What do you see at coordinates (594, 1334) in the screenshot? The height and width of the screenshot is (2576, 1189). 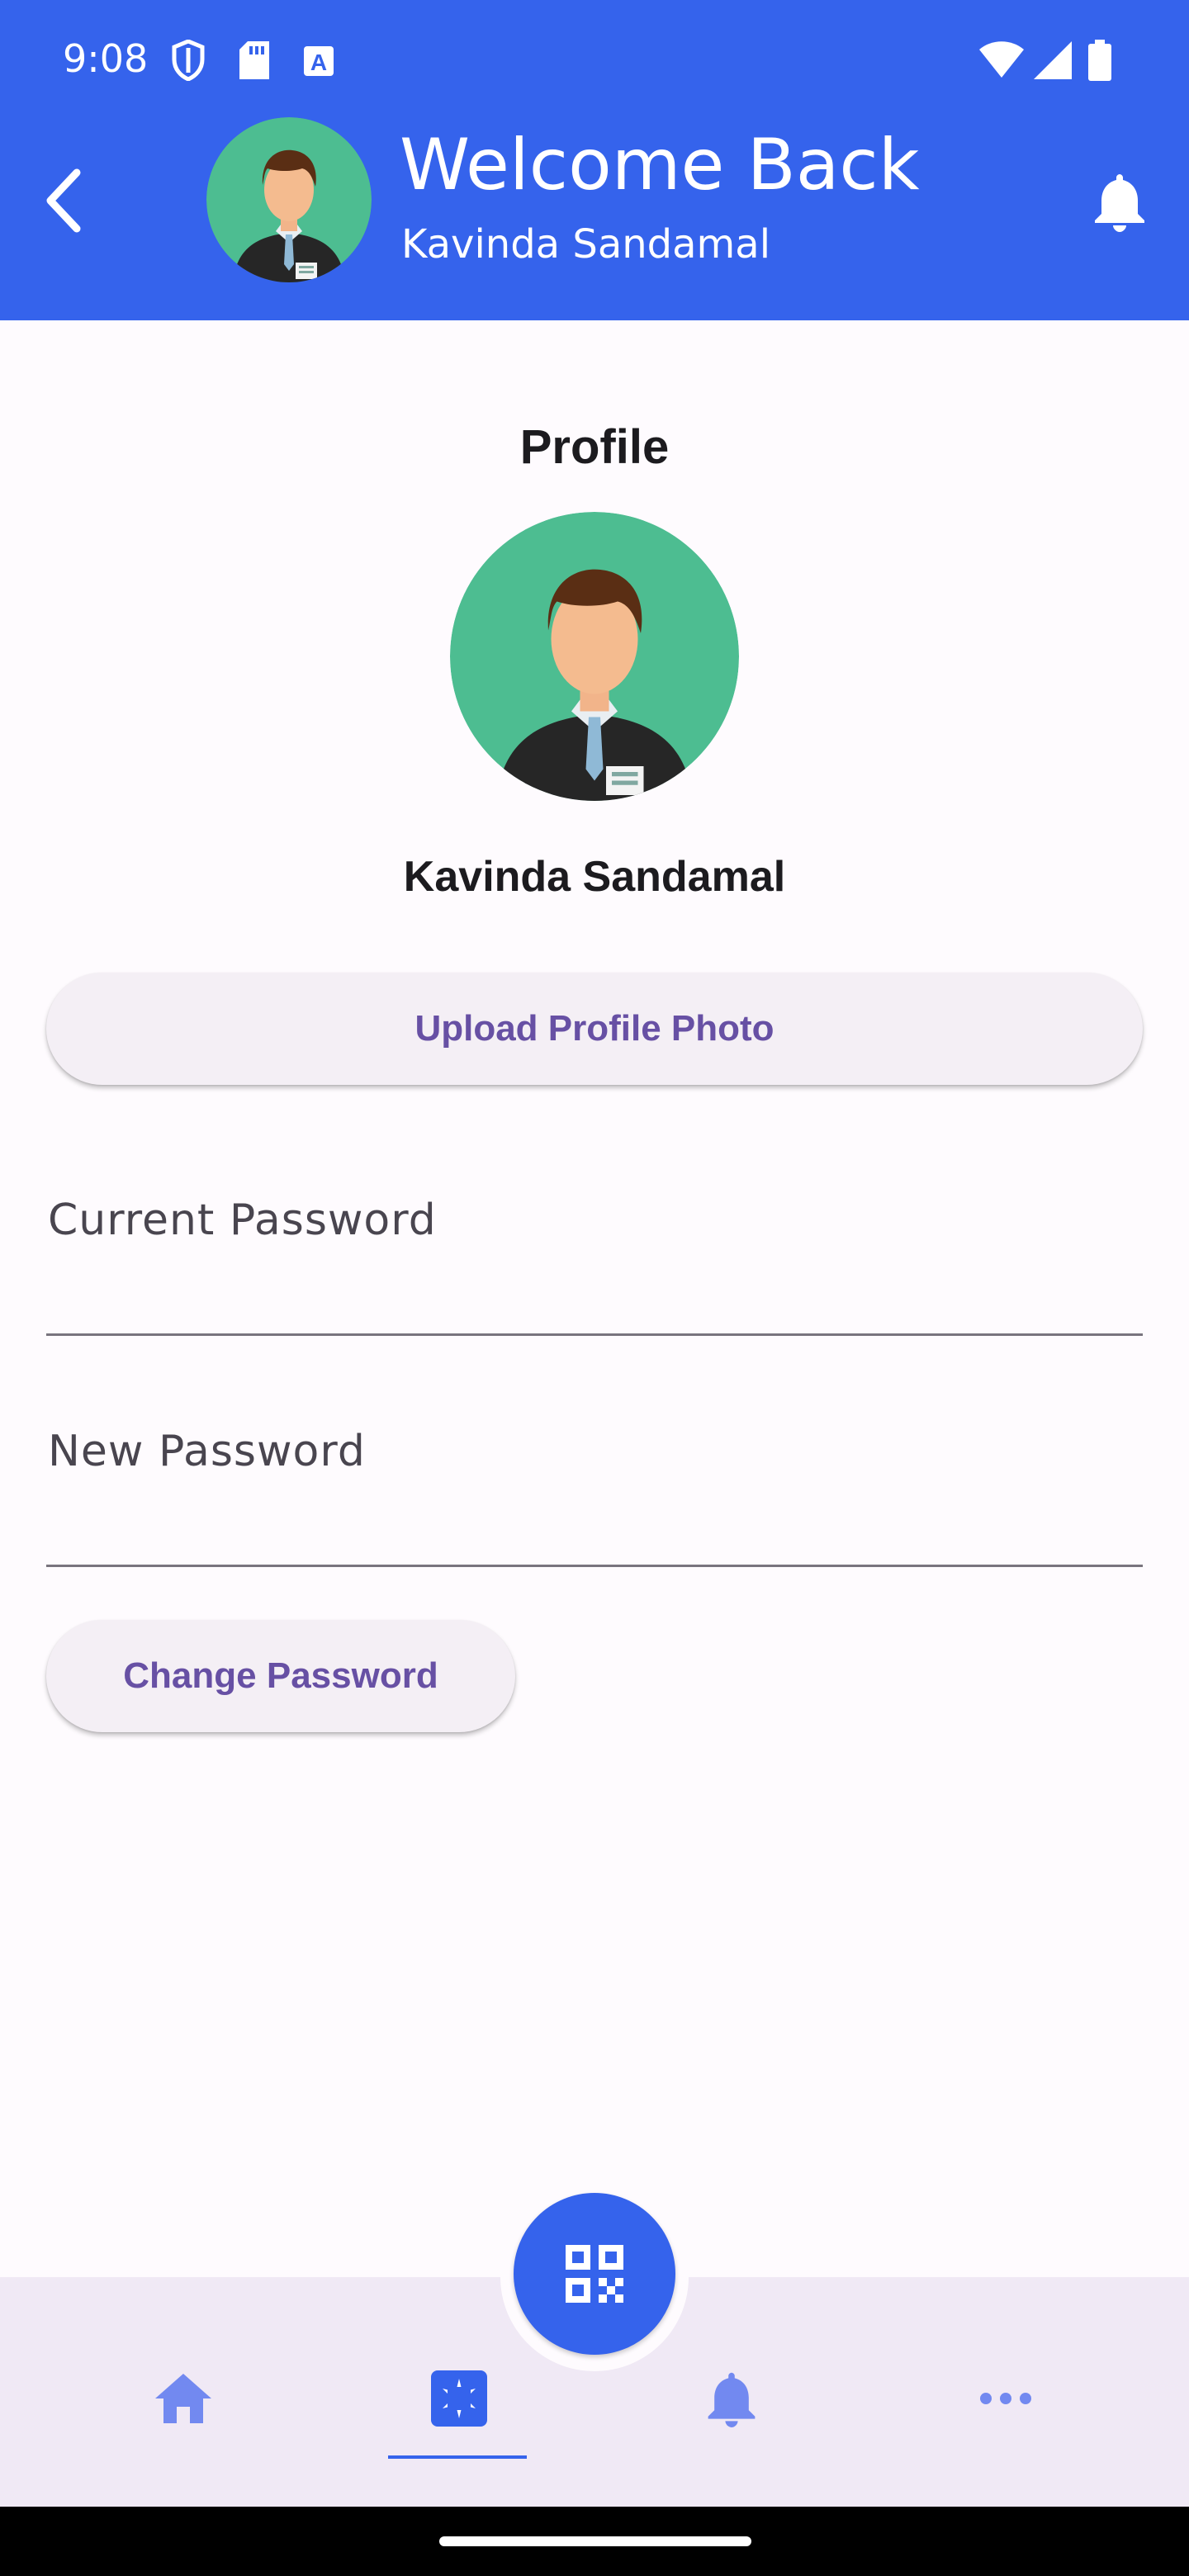 I see `current-password-underline` at bounding box center [594, 1334].